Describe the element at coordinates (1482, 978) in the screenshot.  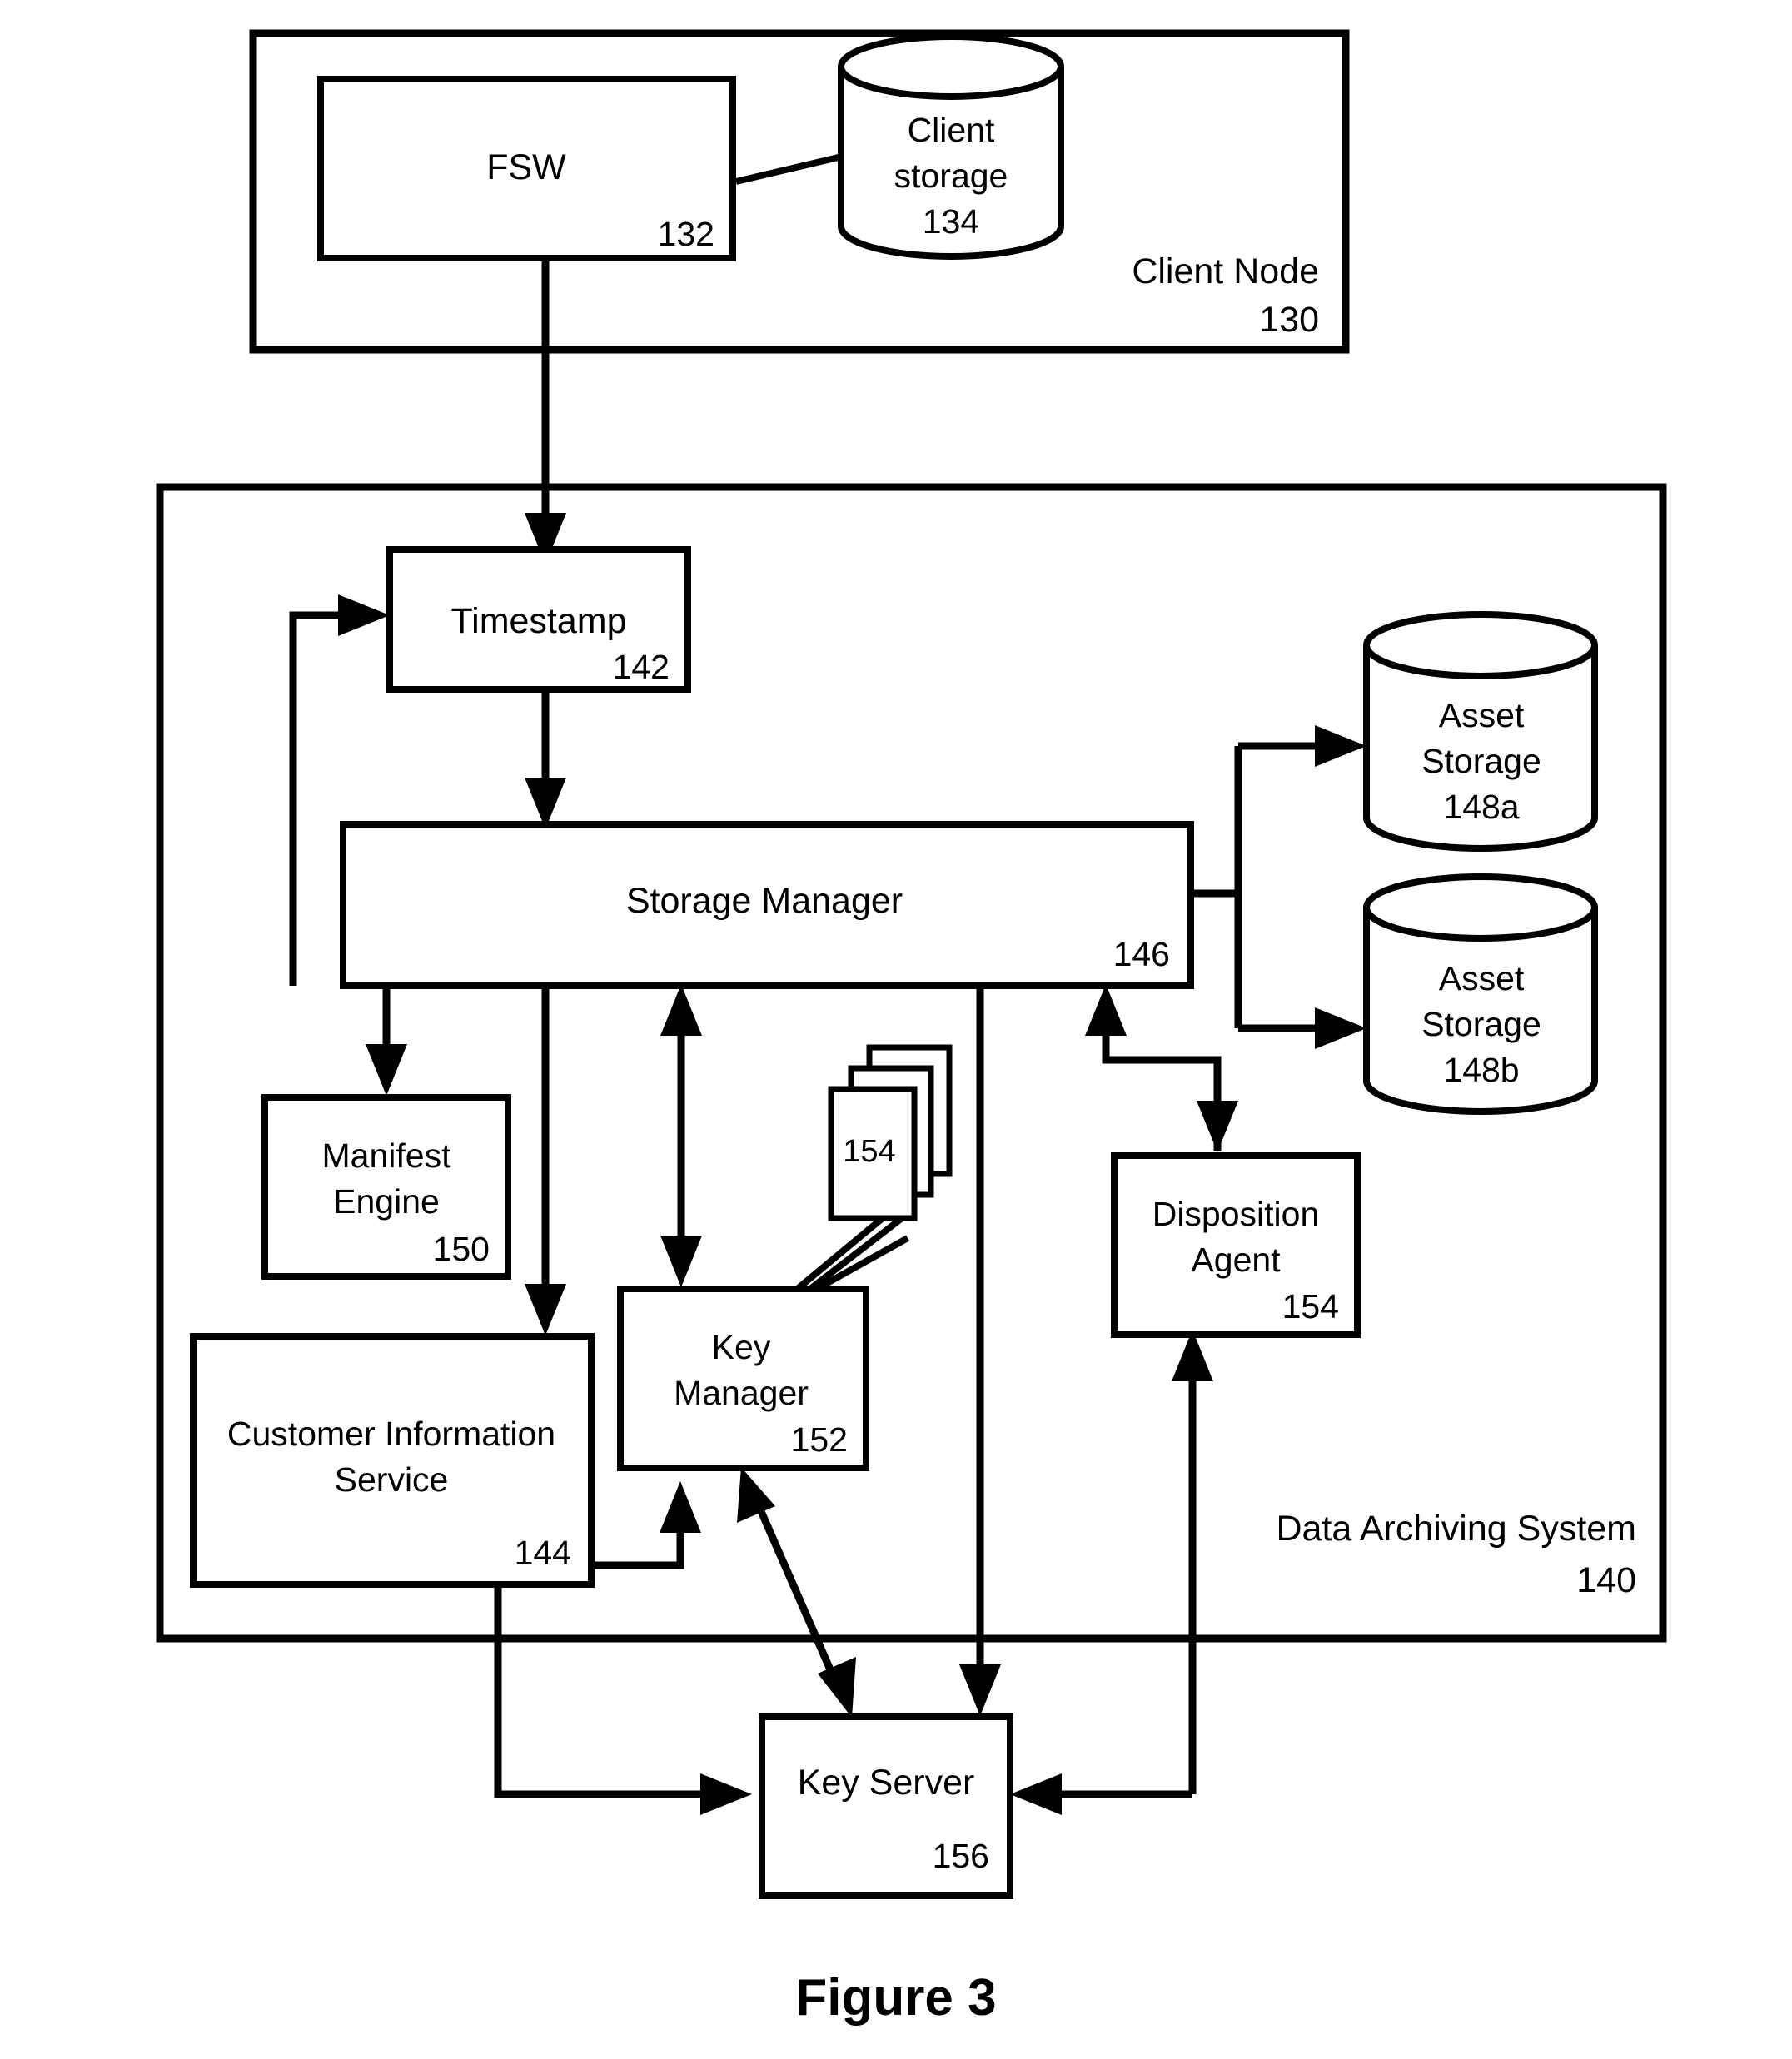
I see `label-asset-storage-b-line1: Asset` at that location.